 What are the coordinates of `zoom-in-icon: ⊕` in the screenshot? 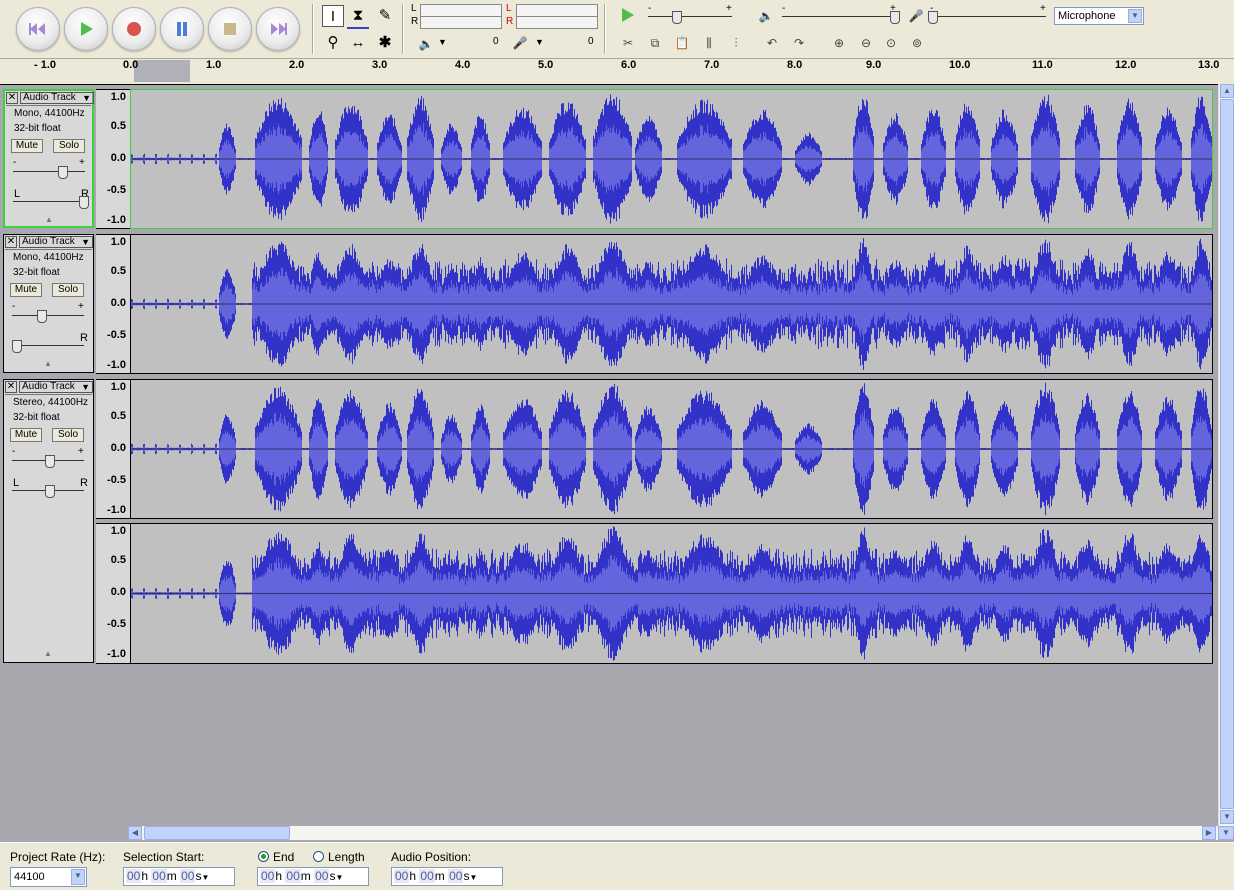 It's located at (839, 43).